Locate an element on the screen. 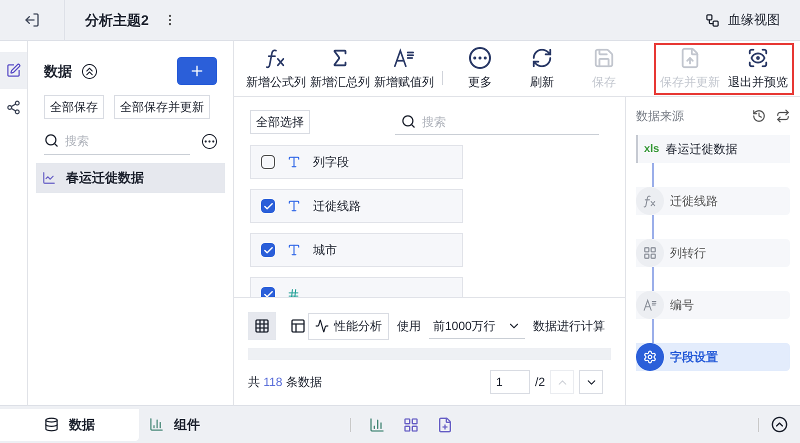  step-name: 列转行 is located at coordinates (688, 253).